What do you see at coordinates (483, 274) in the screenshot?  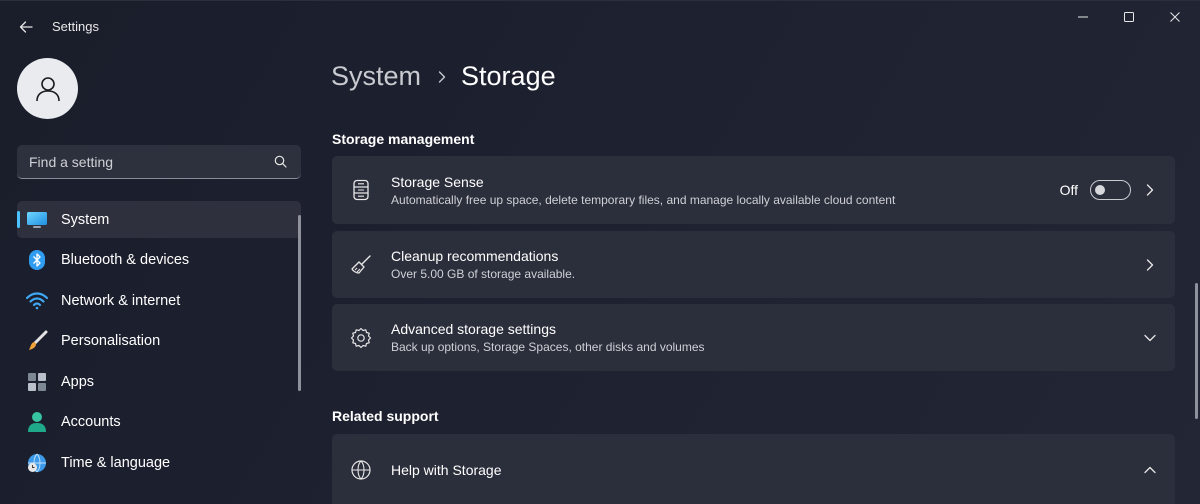 I see `cleanup-subtitle: Over 5.00 GB of storage available.` at bounding box center [483, 274].